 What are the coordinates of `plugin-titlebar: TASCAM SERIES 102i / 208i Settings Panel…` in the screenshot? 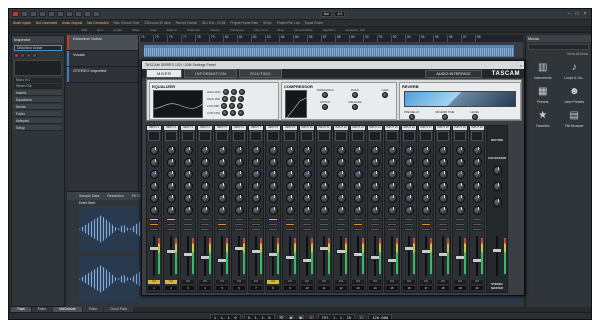 It's located at (333, 65).